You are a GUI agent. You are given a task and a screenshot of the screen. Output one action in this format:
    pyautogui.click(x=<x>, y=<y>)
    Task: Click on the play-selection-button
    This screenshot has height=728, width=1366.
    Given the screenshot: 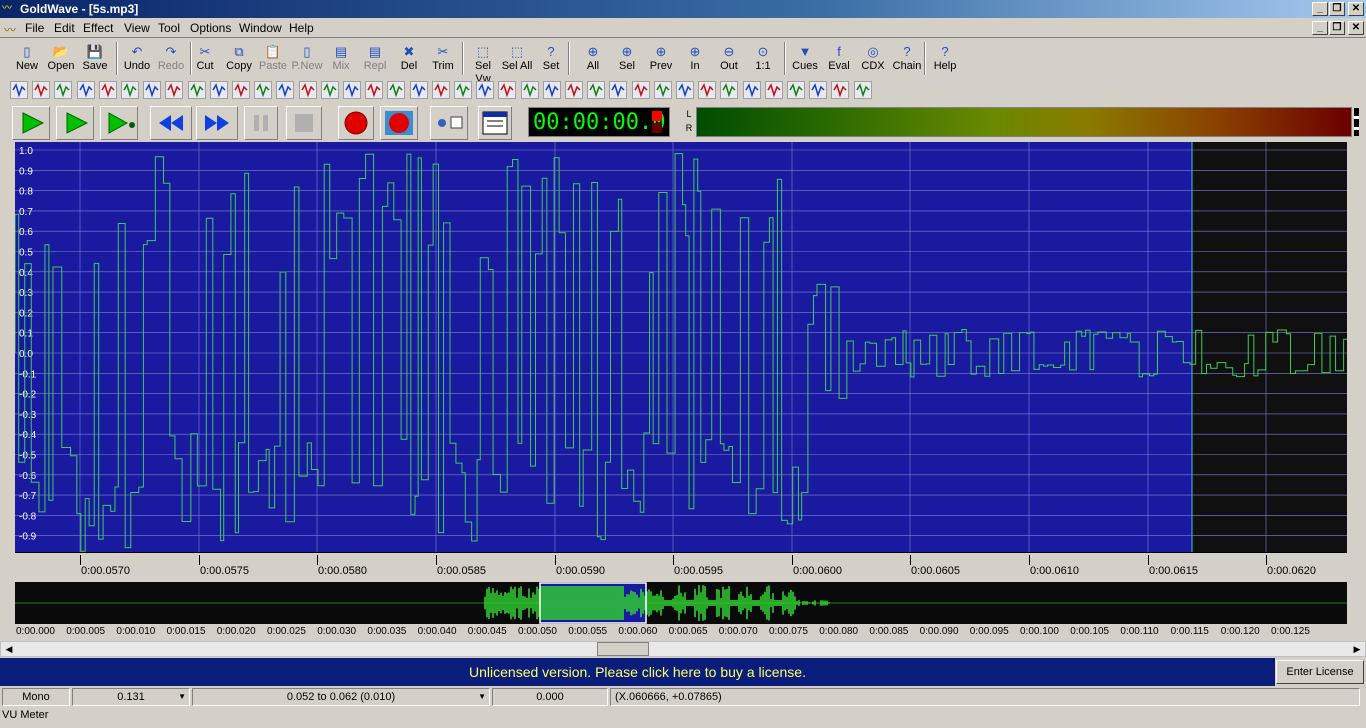 What is the action you would take?
    pyautogui.click(x=75, y=123)
    